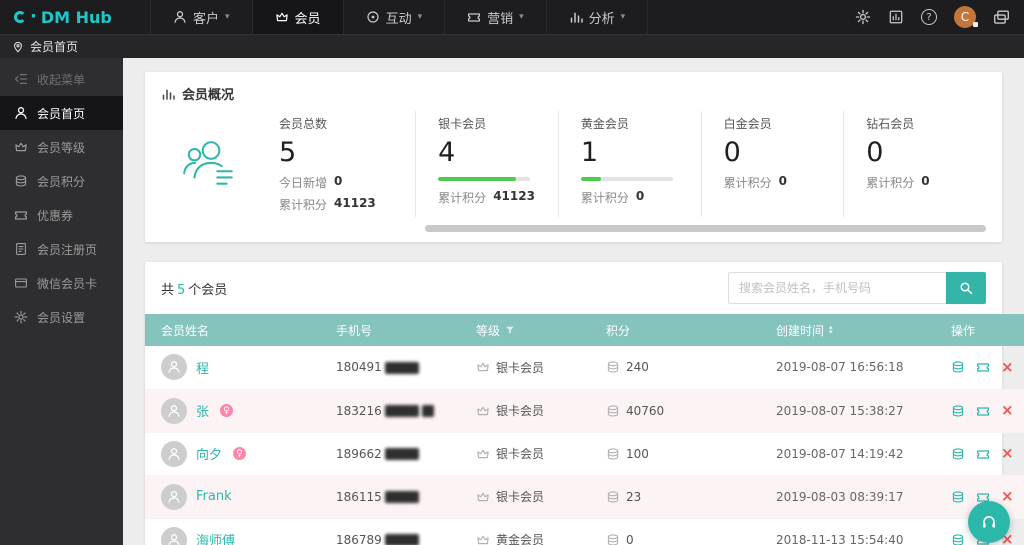 This screenshot has height=545, width=1024. What do you see at coordinates (209, 453) in the screenshot?
I see `member-name-link: 向夕` at bounding box center [209, 453].